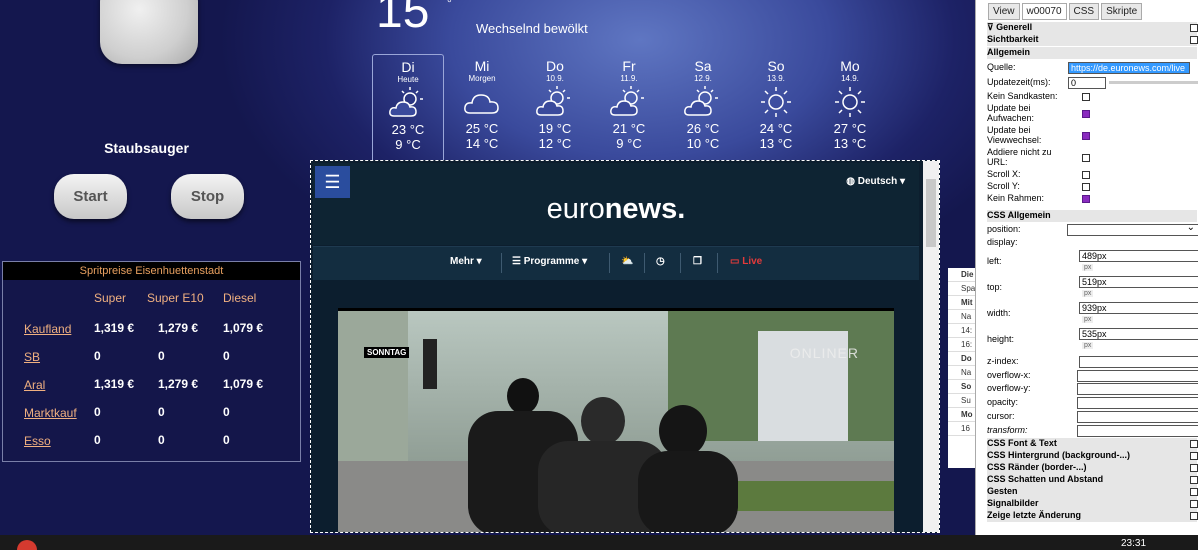 This screenshot has height=550, width=1198. Describe the element at coordinates (850, 78) in the screenshot. I see `forecast-day-date: 14.9.` at that location.